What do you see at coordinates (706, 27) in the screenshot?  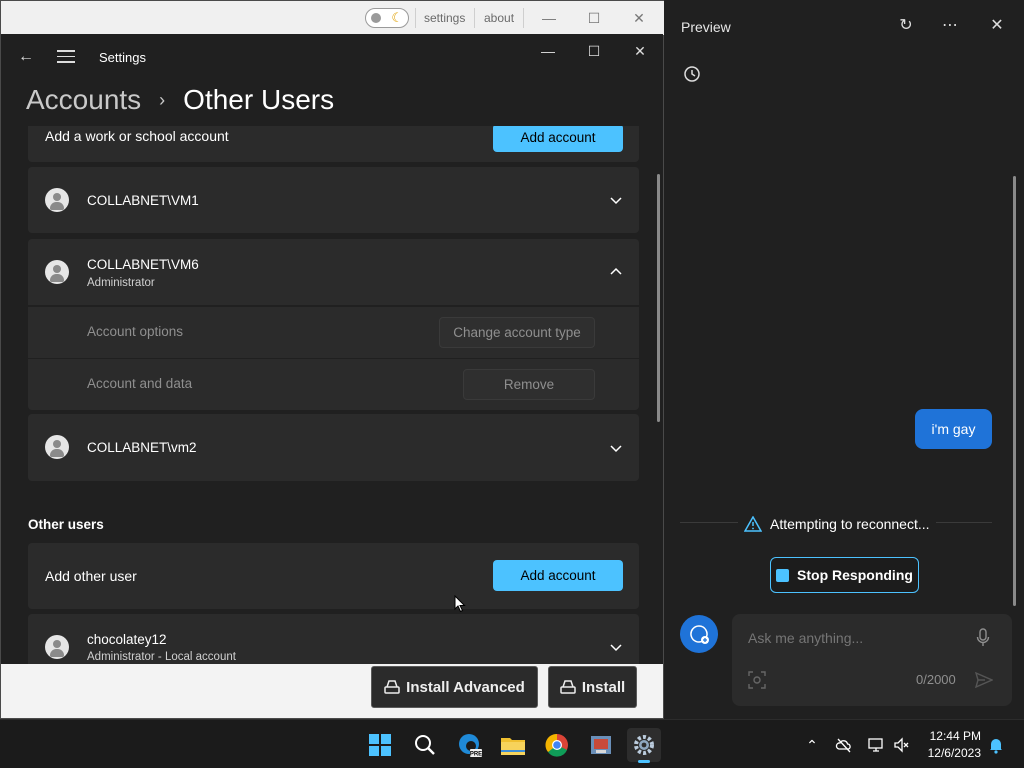 I see `preview-title: Preview` at bounding box center [706, 27].